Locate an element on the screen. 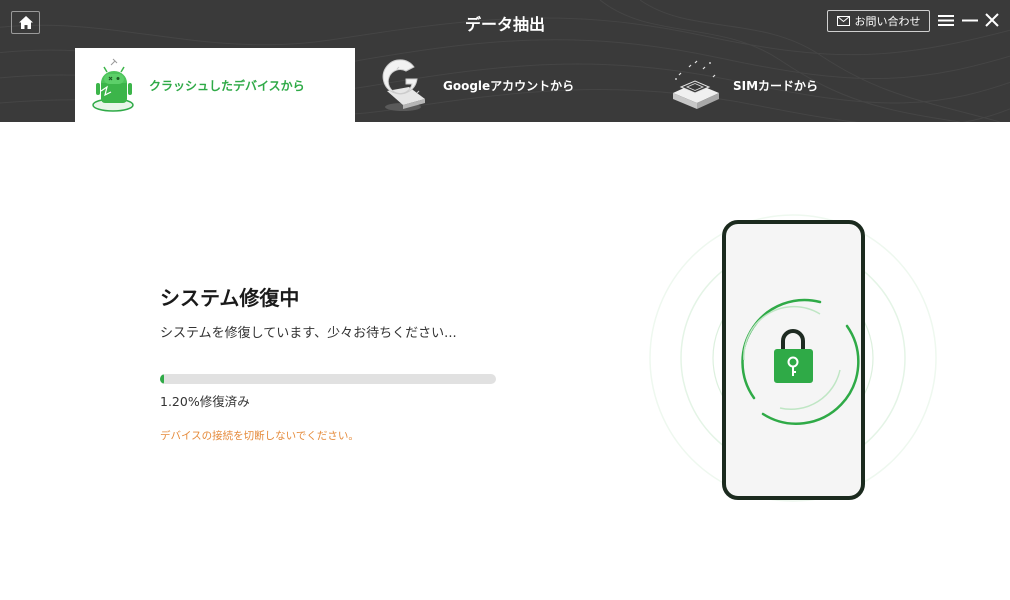  phone-lock-icon is located at coordinates (793, 358).